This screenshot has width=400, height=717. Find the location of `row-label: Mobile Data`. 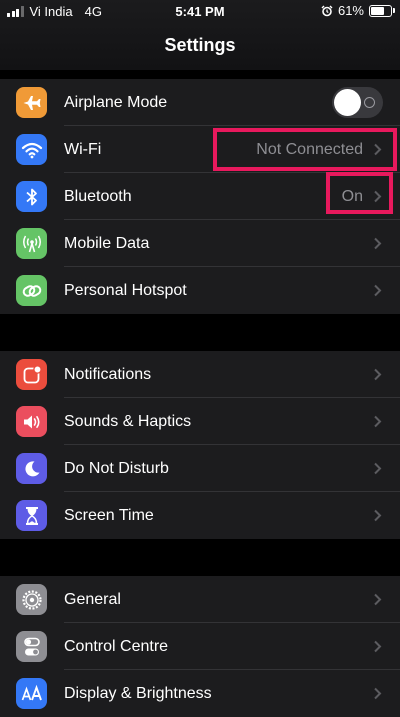

row-label: Mobile Data is located at coordinates (107, 243).